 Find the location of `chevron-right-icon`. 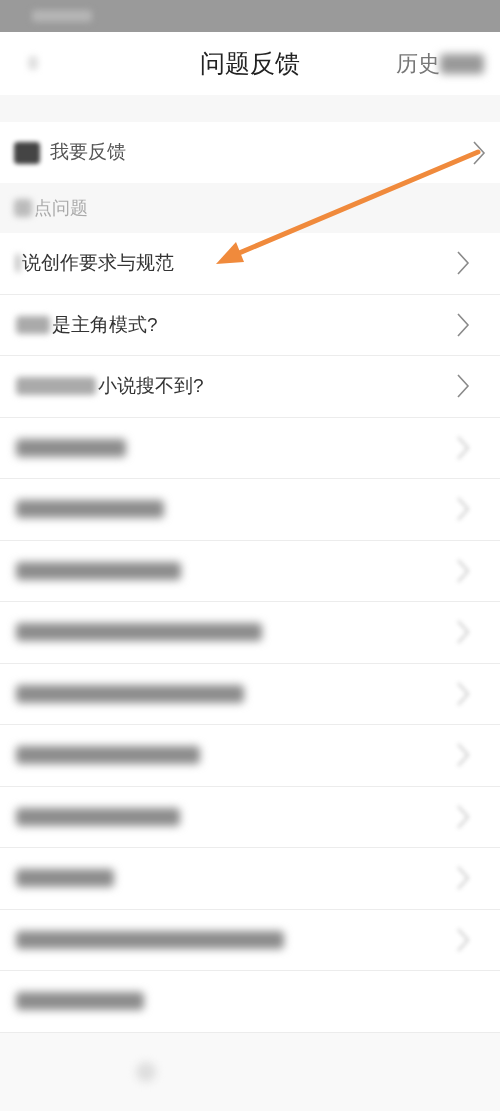

chevron-right-icon is located at coordinates (479, 152).